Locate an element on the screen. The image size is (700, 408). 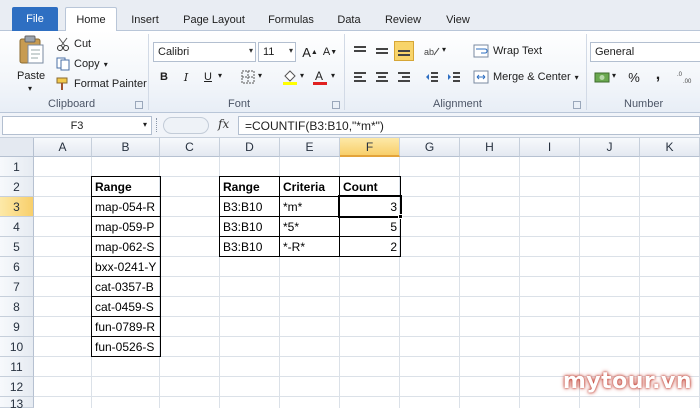
font-dialog-launcher-icon is located at coordinates (336, 105).